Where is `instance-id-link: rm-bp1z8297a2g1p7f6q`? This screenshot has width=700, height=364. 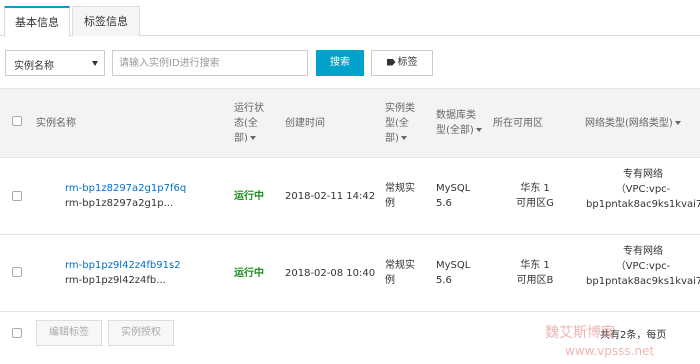 instance-id-link: rm-bp1z8297a2g1p7f6q is located at coordinates (125, 188).